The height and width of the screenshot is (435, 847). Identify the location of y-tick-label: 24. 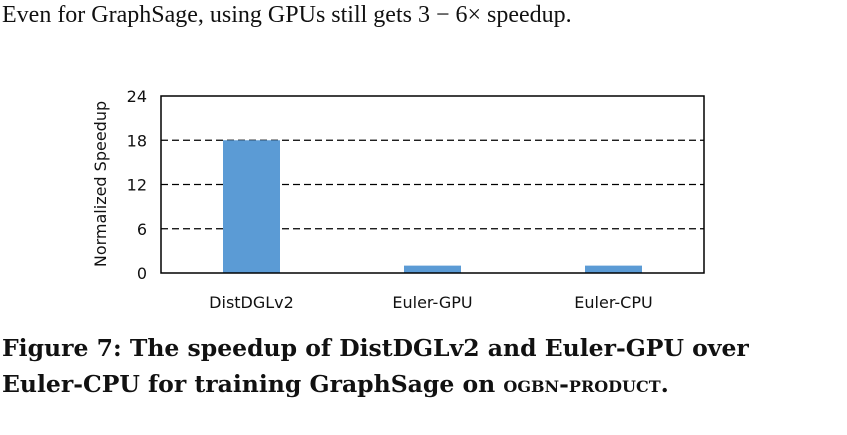
(137, 96).